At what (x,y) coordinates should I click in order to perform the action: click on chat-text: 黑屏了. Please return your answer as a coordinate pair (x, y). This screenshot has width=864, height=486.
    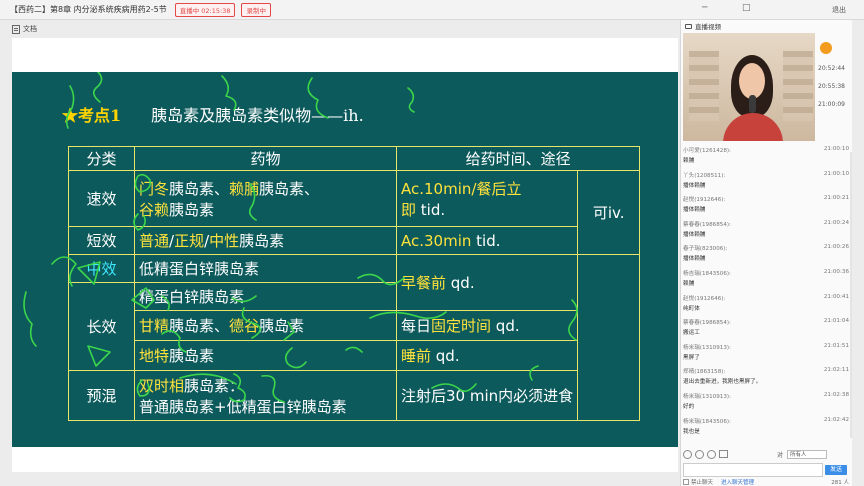
    Looking at the image, I should click on (691, 357).